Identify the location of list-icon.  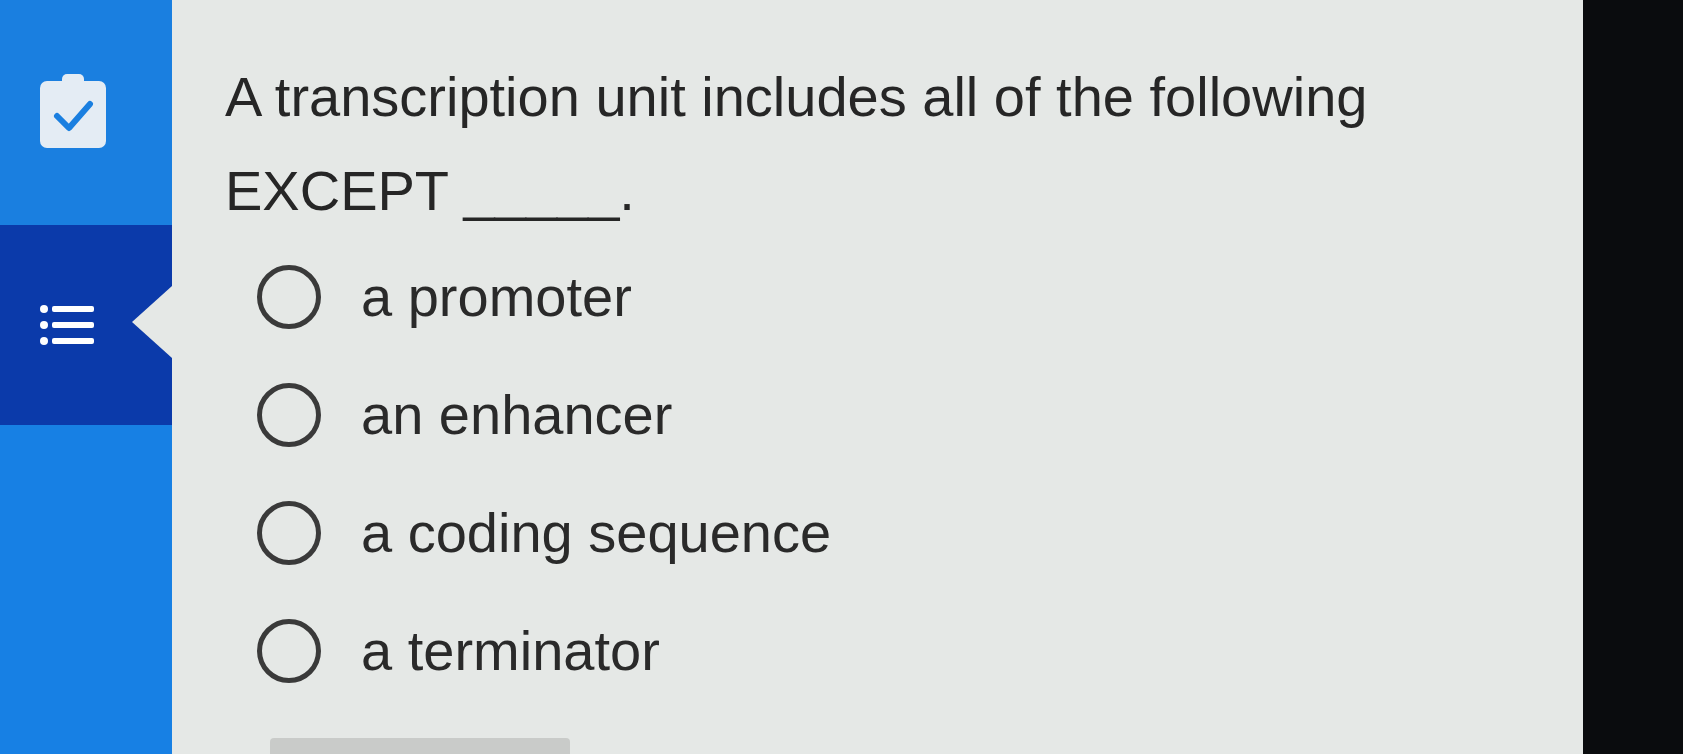
(67, 325).